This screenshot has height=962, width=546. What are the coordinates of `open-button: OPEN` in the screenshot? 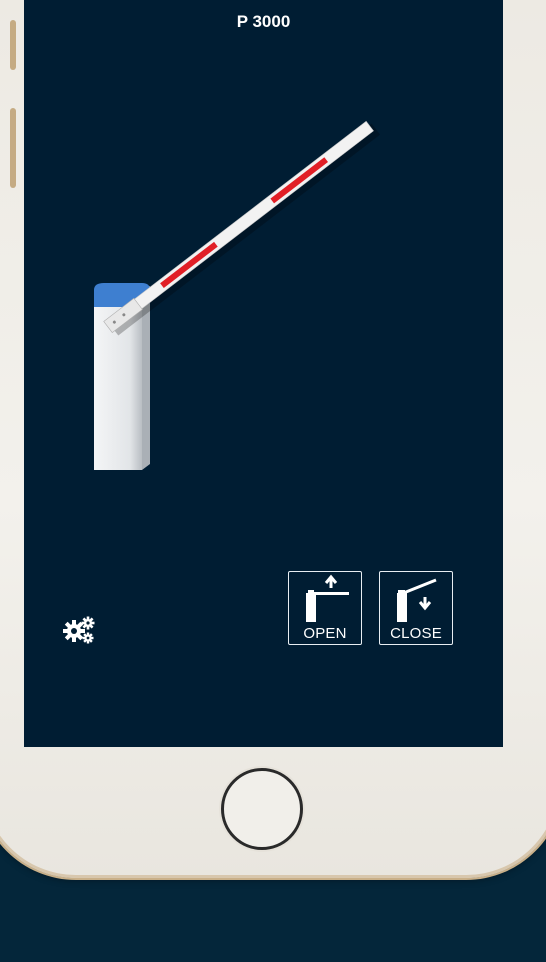 It's located at (325, 608).